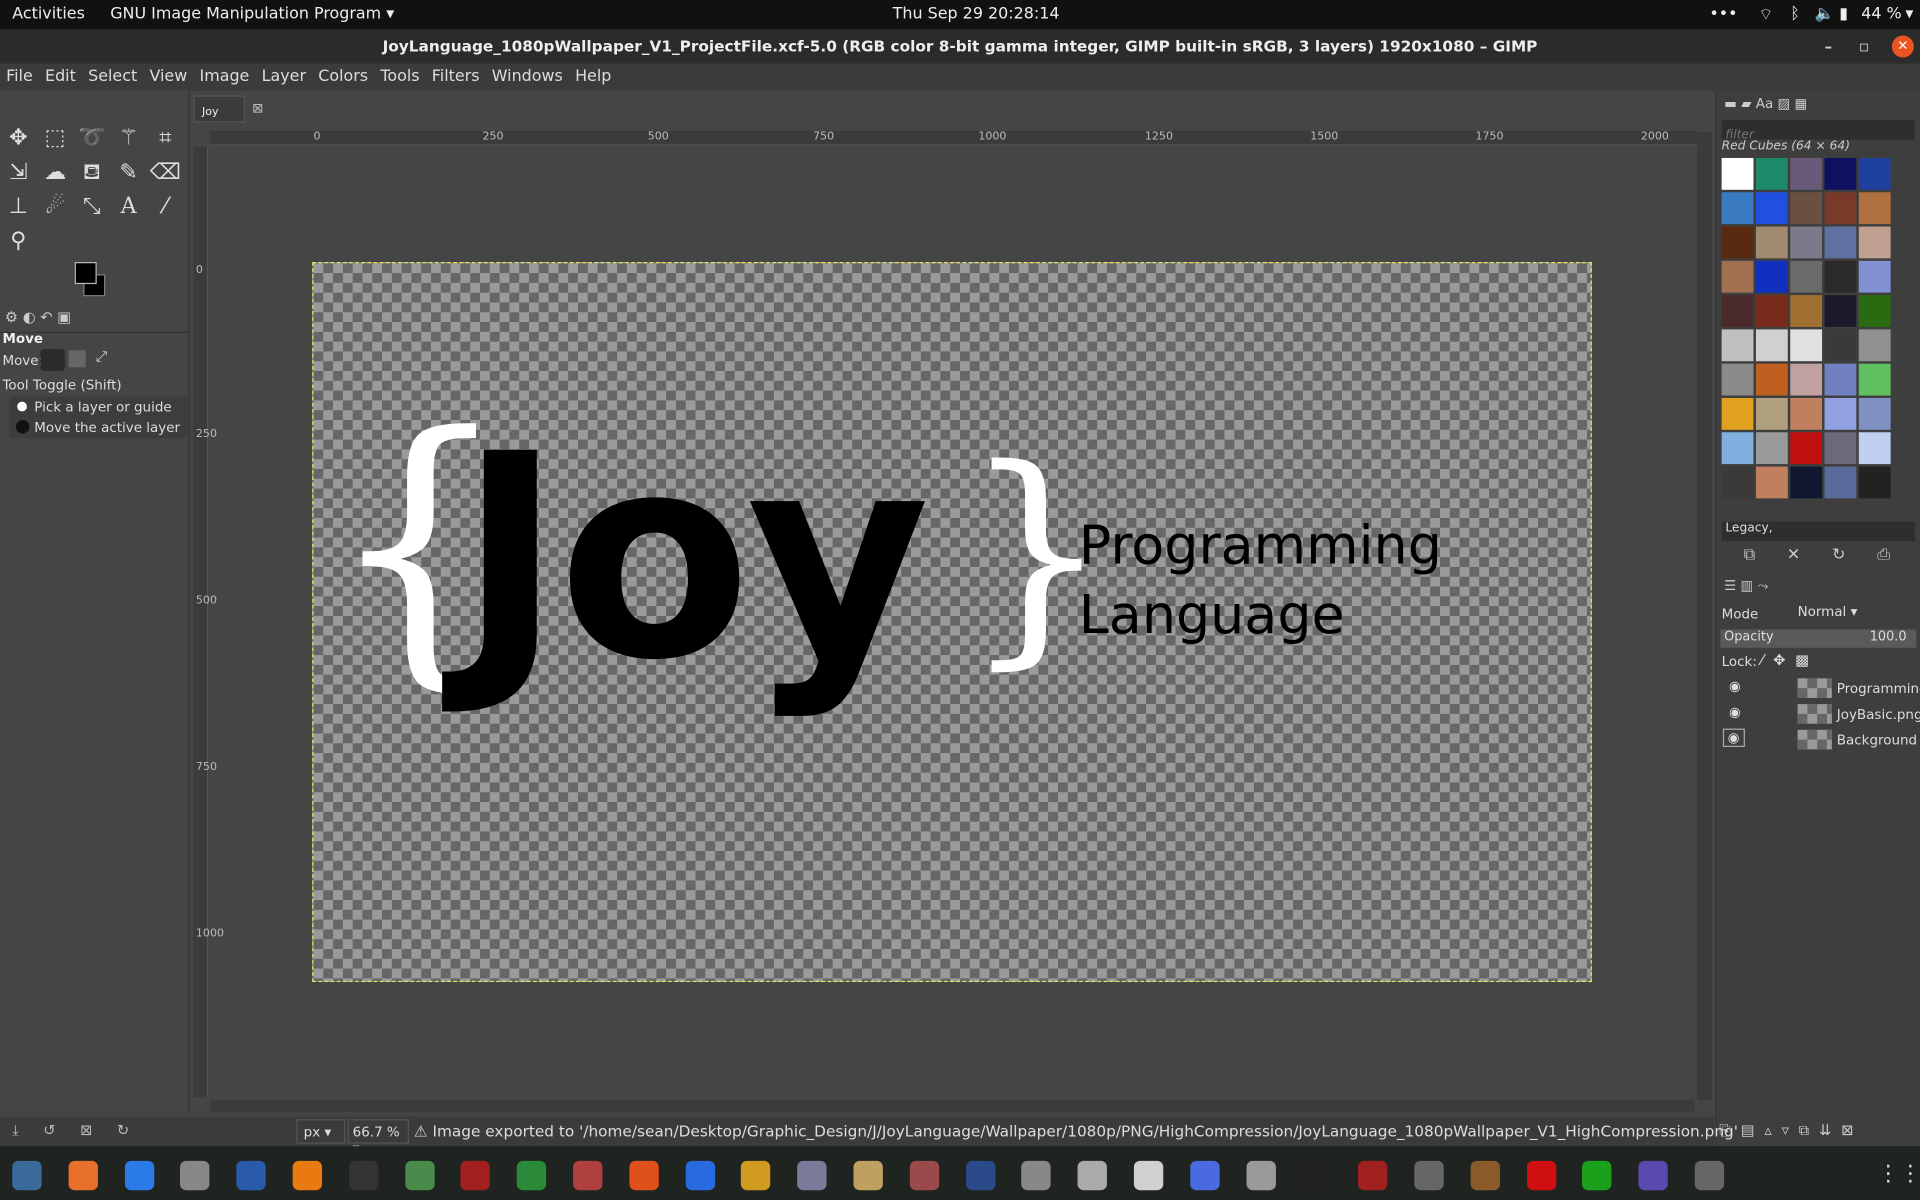 The height and width of the screenshot is (1200, 1920). Describe the element at coordinates (22, 427) in the screenshot. I see `radio-icon` at that location.